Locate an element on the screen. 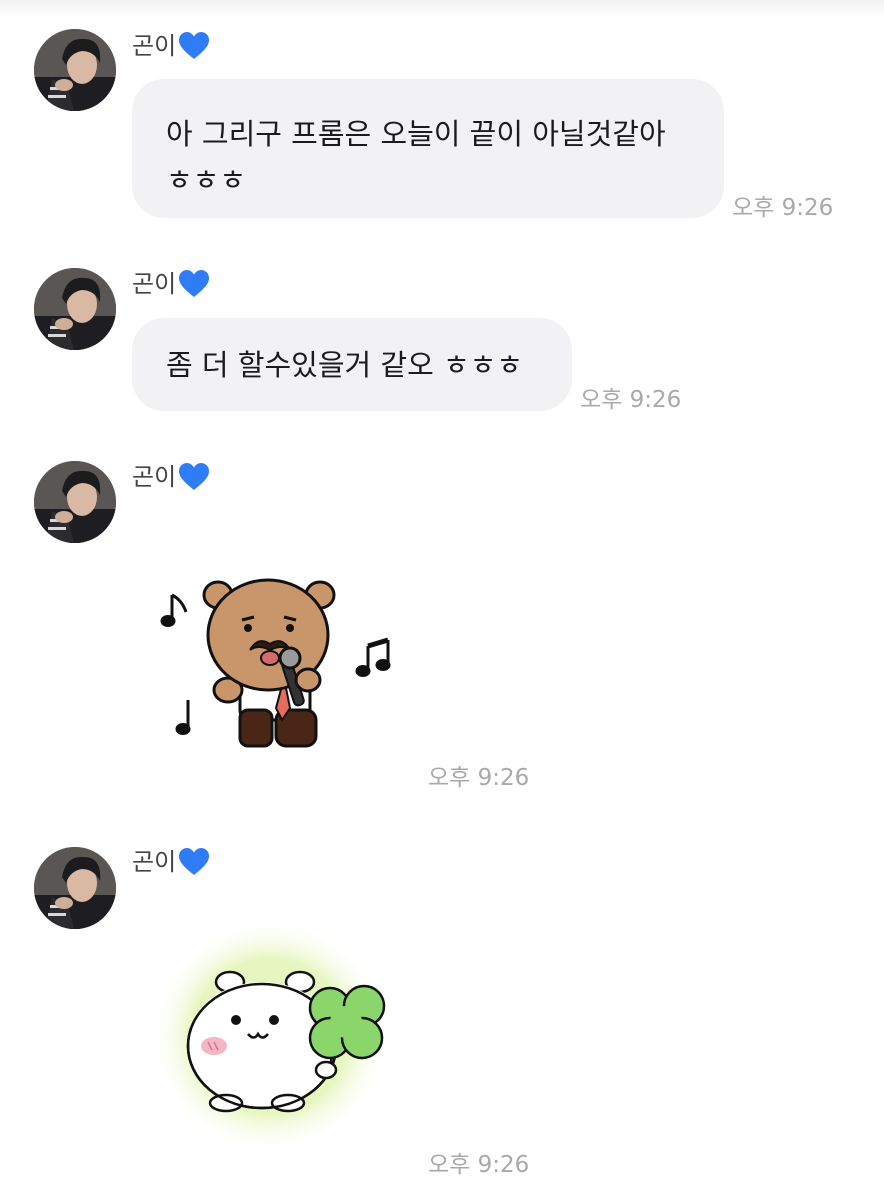 The width and height of the screenshot is (884, 1200). singing-bear-sticker is located at coordinates (278, 660).